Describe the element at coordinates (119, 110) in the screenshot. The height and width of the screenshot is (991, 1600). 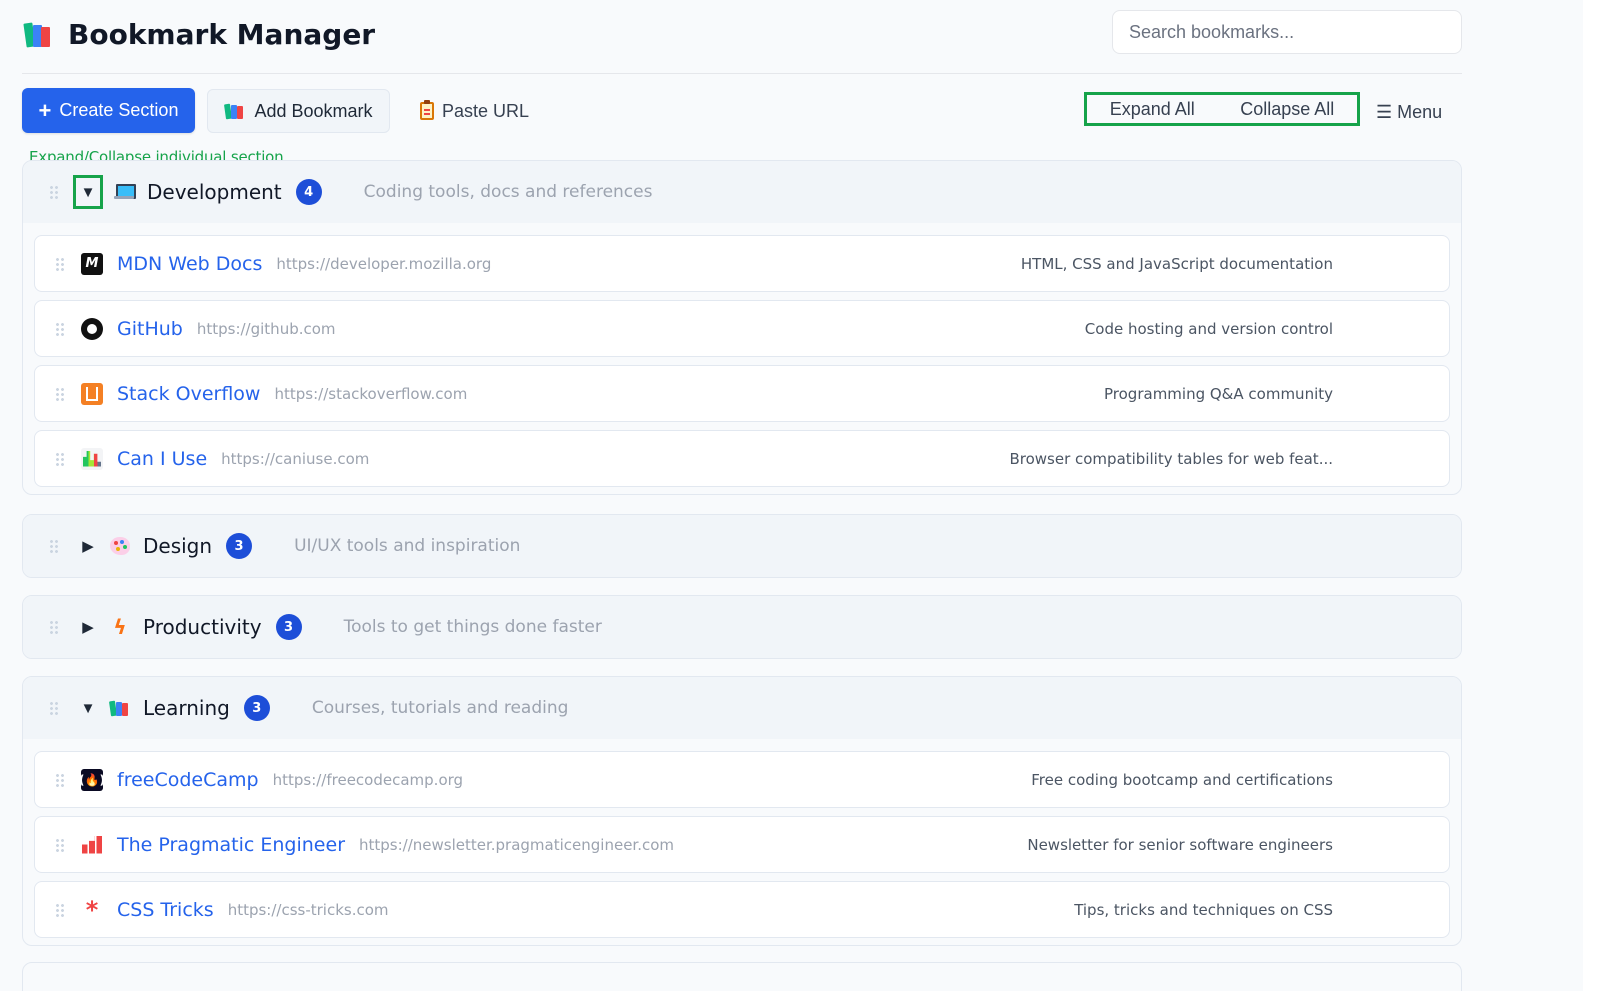
I see `create-section-label: Create Section` at that location.